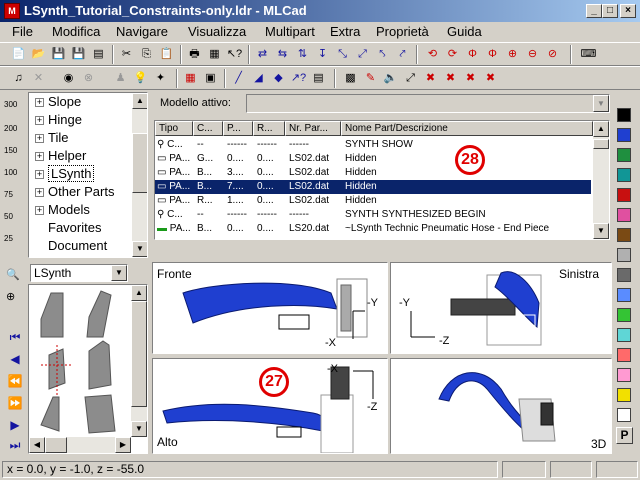 The width and height of the screenshot is (640, 480). Describe the element at coordinates (467, 128) in the screenshot. I see `col-header-descrizione: Nome Part/Descrizione` at that location.